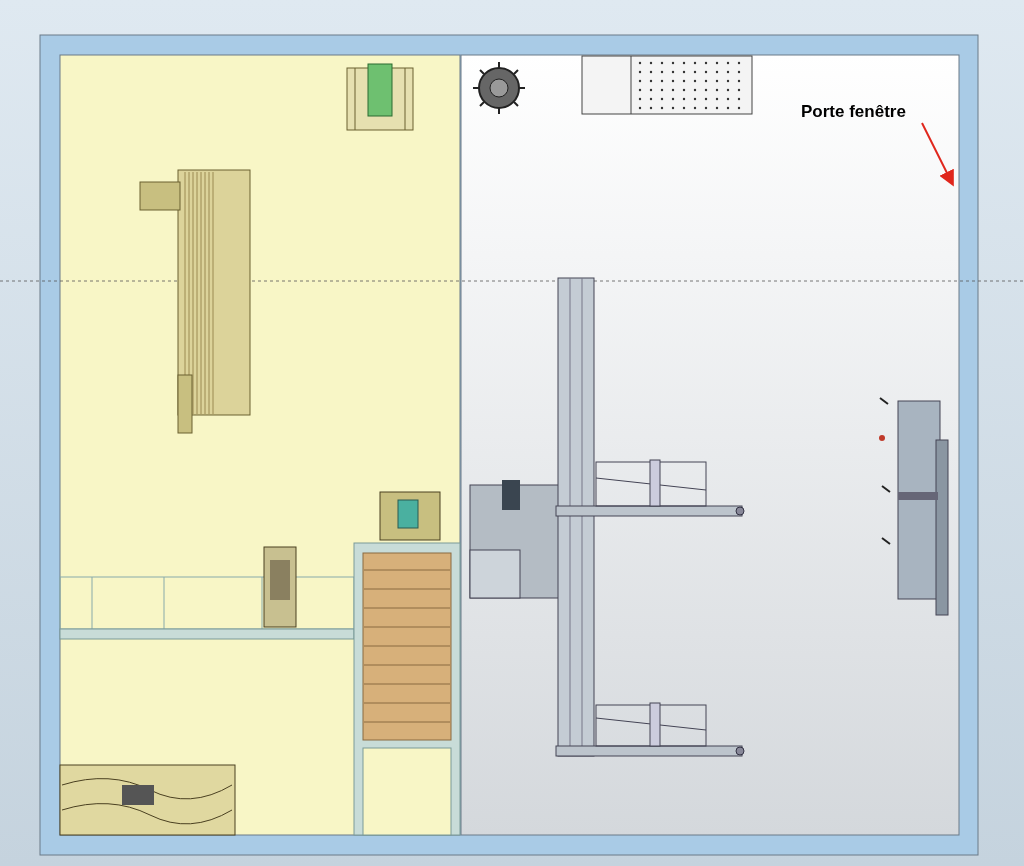  Describe the element at coordinates (853, 111) in the screenshot. I see `annotation-label: Porte fenêtre` at that location.